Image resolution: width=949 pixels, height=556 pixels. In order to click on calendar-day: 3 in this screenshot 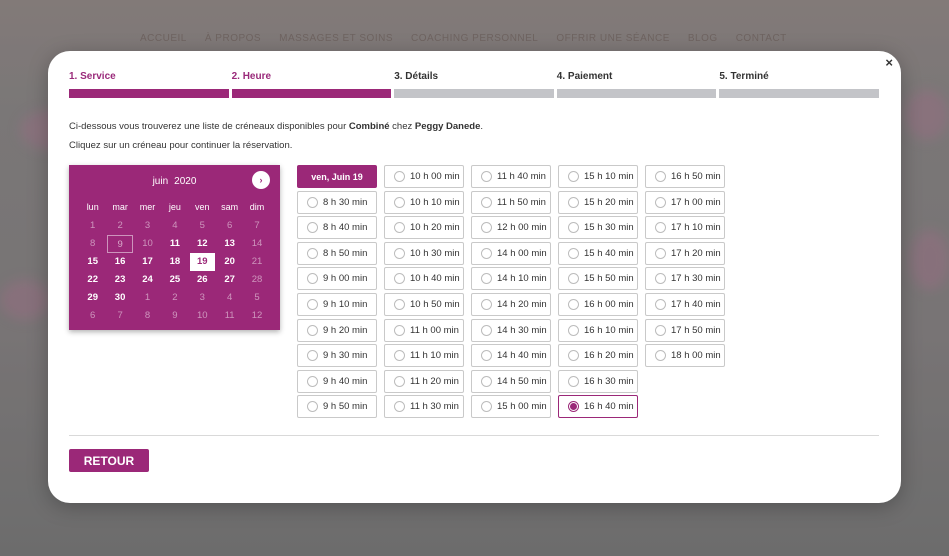, I will do `click(202, 297)`.